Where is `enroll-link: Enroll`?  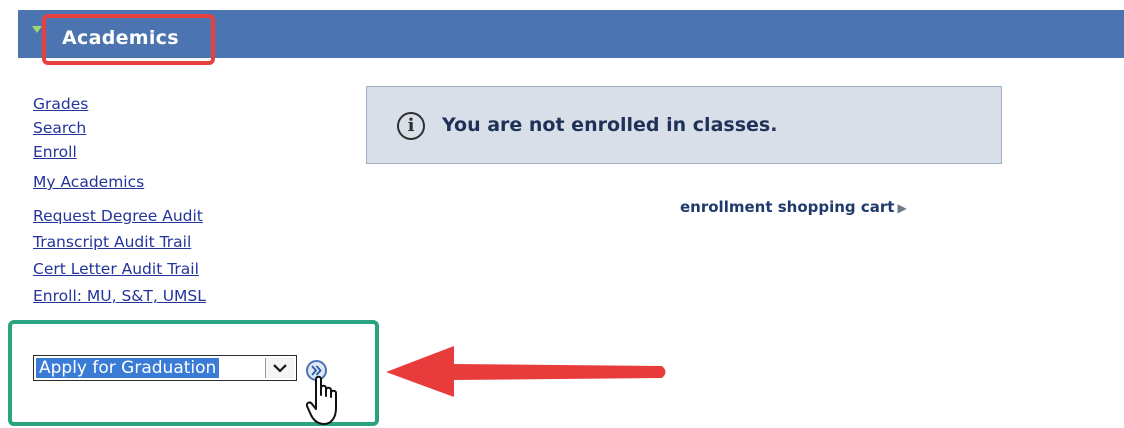 enroll-link: Enroll is located at coordinates (55, 152).